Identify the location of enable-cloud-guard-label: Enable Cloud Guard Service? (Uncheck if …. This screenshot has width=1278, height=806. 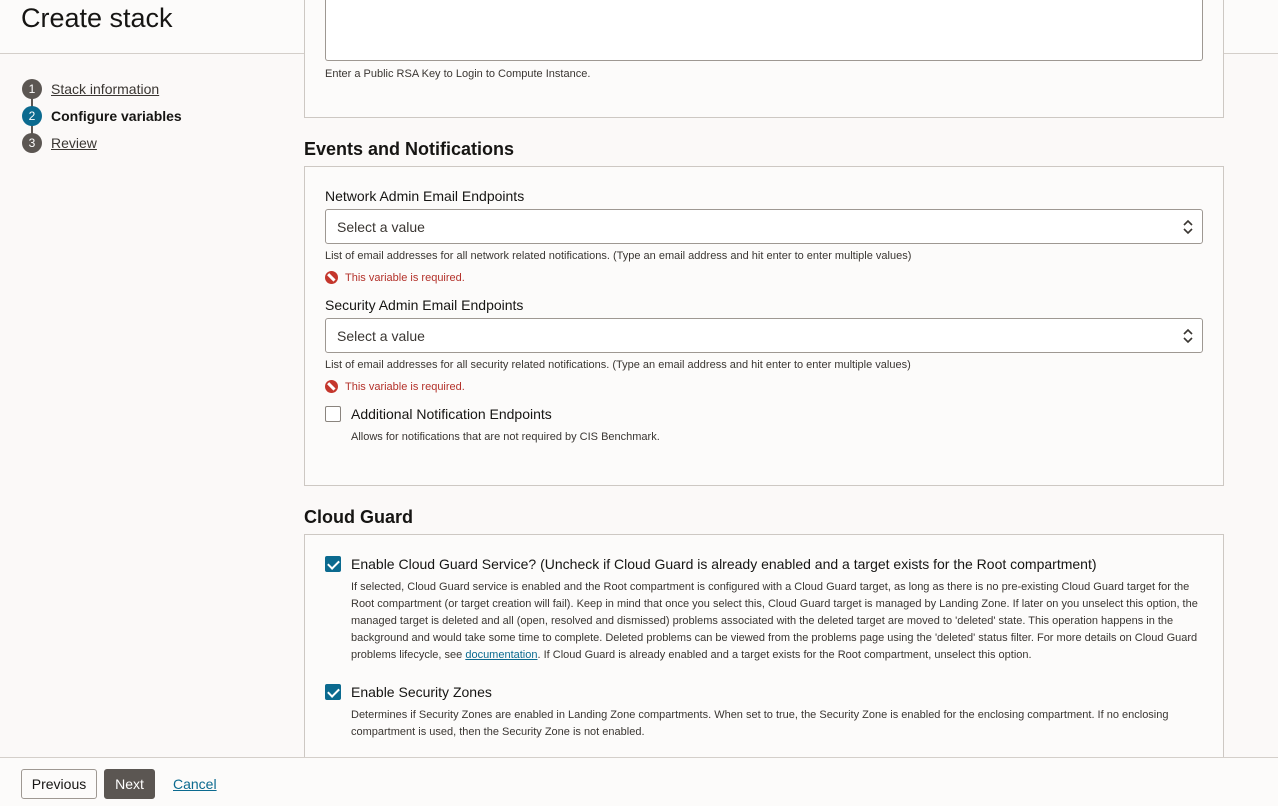
(724, 564).